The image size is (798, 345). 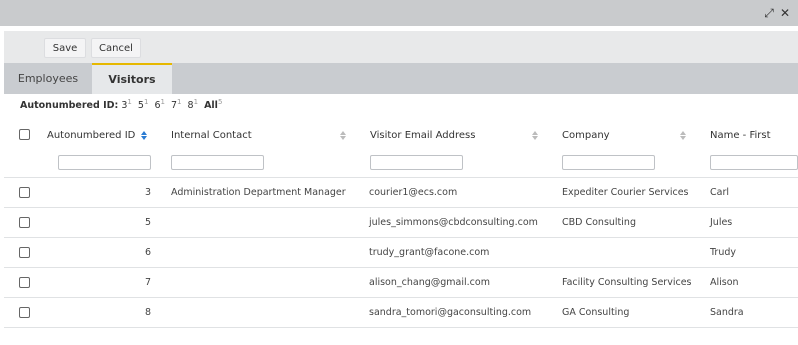 I want to click on cell-autonumbered-id: 5, so click(x=147, y=222).